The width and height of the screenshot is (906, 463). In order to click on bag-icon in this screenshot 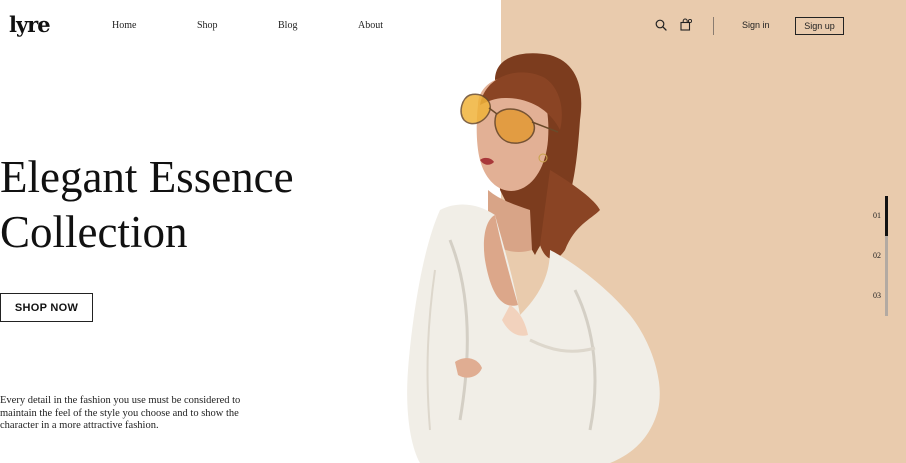, I will do `click(686, 25)`.